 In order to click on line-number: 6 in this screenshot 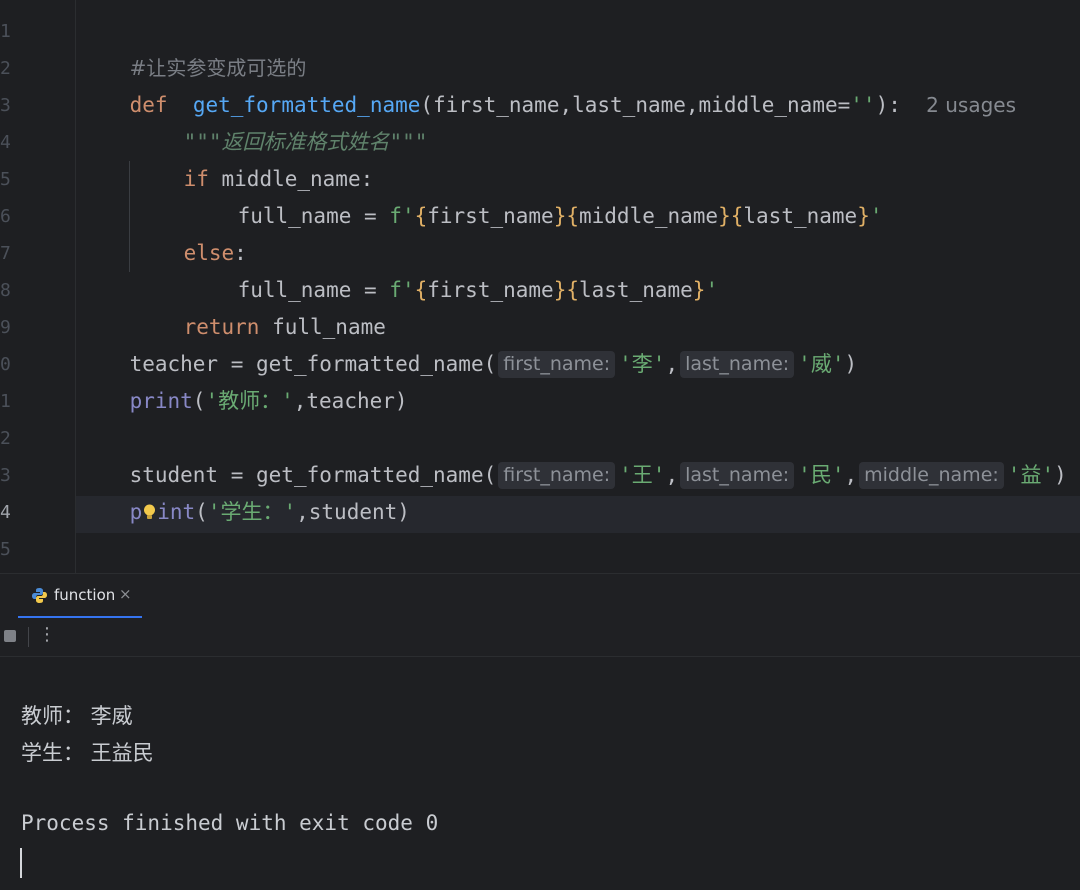, I will do `click(5, 216)`.